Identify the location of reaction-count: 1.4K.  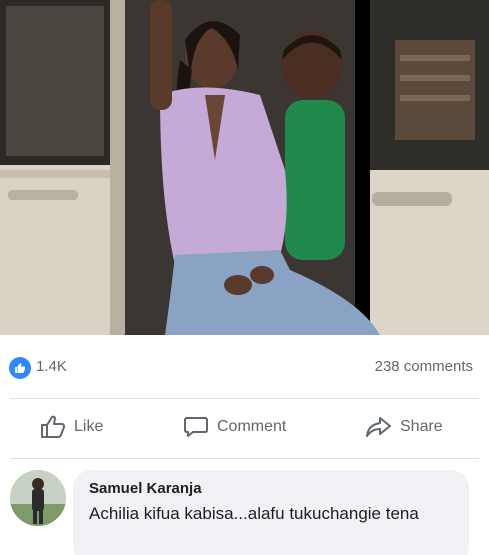
(51, 366).